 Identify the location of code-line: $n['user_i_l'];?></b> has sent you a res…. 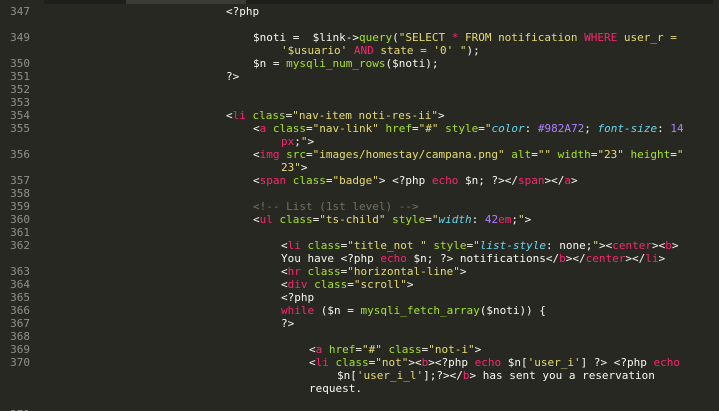
(359, 375).